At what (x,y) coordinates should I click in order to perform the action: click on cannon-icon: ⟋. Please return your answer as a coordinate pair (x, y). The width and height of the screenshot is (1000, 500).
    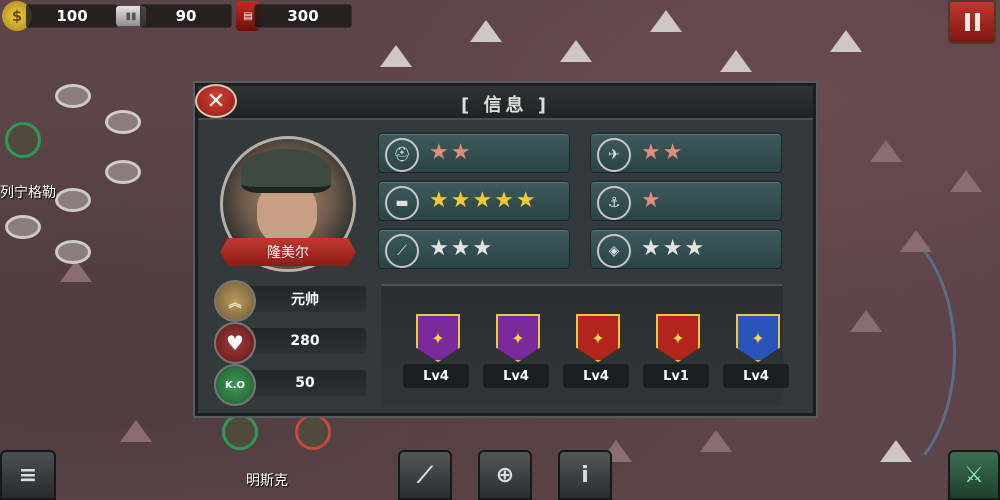
    Looking at the image, I should click on (425, 475).